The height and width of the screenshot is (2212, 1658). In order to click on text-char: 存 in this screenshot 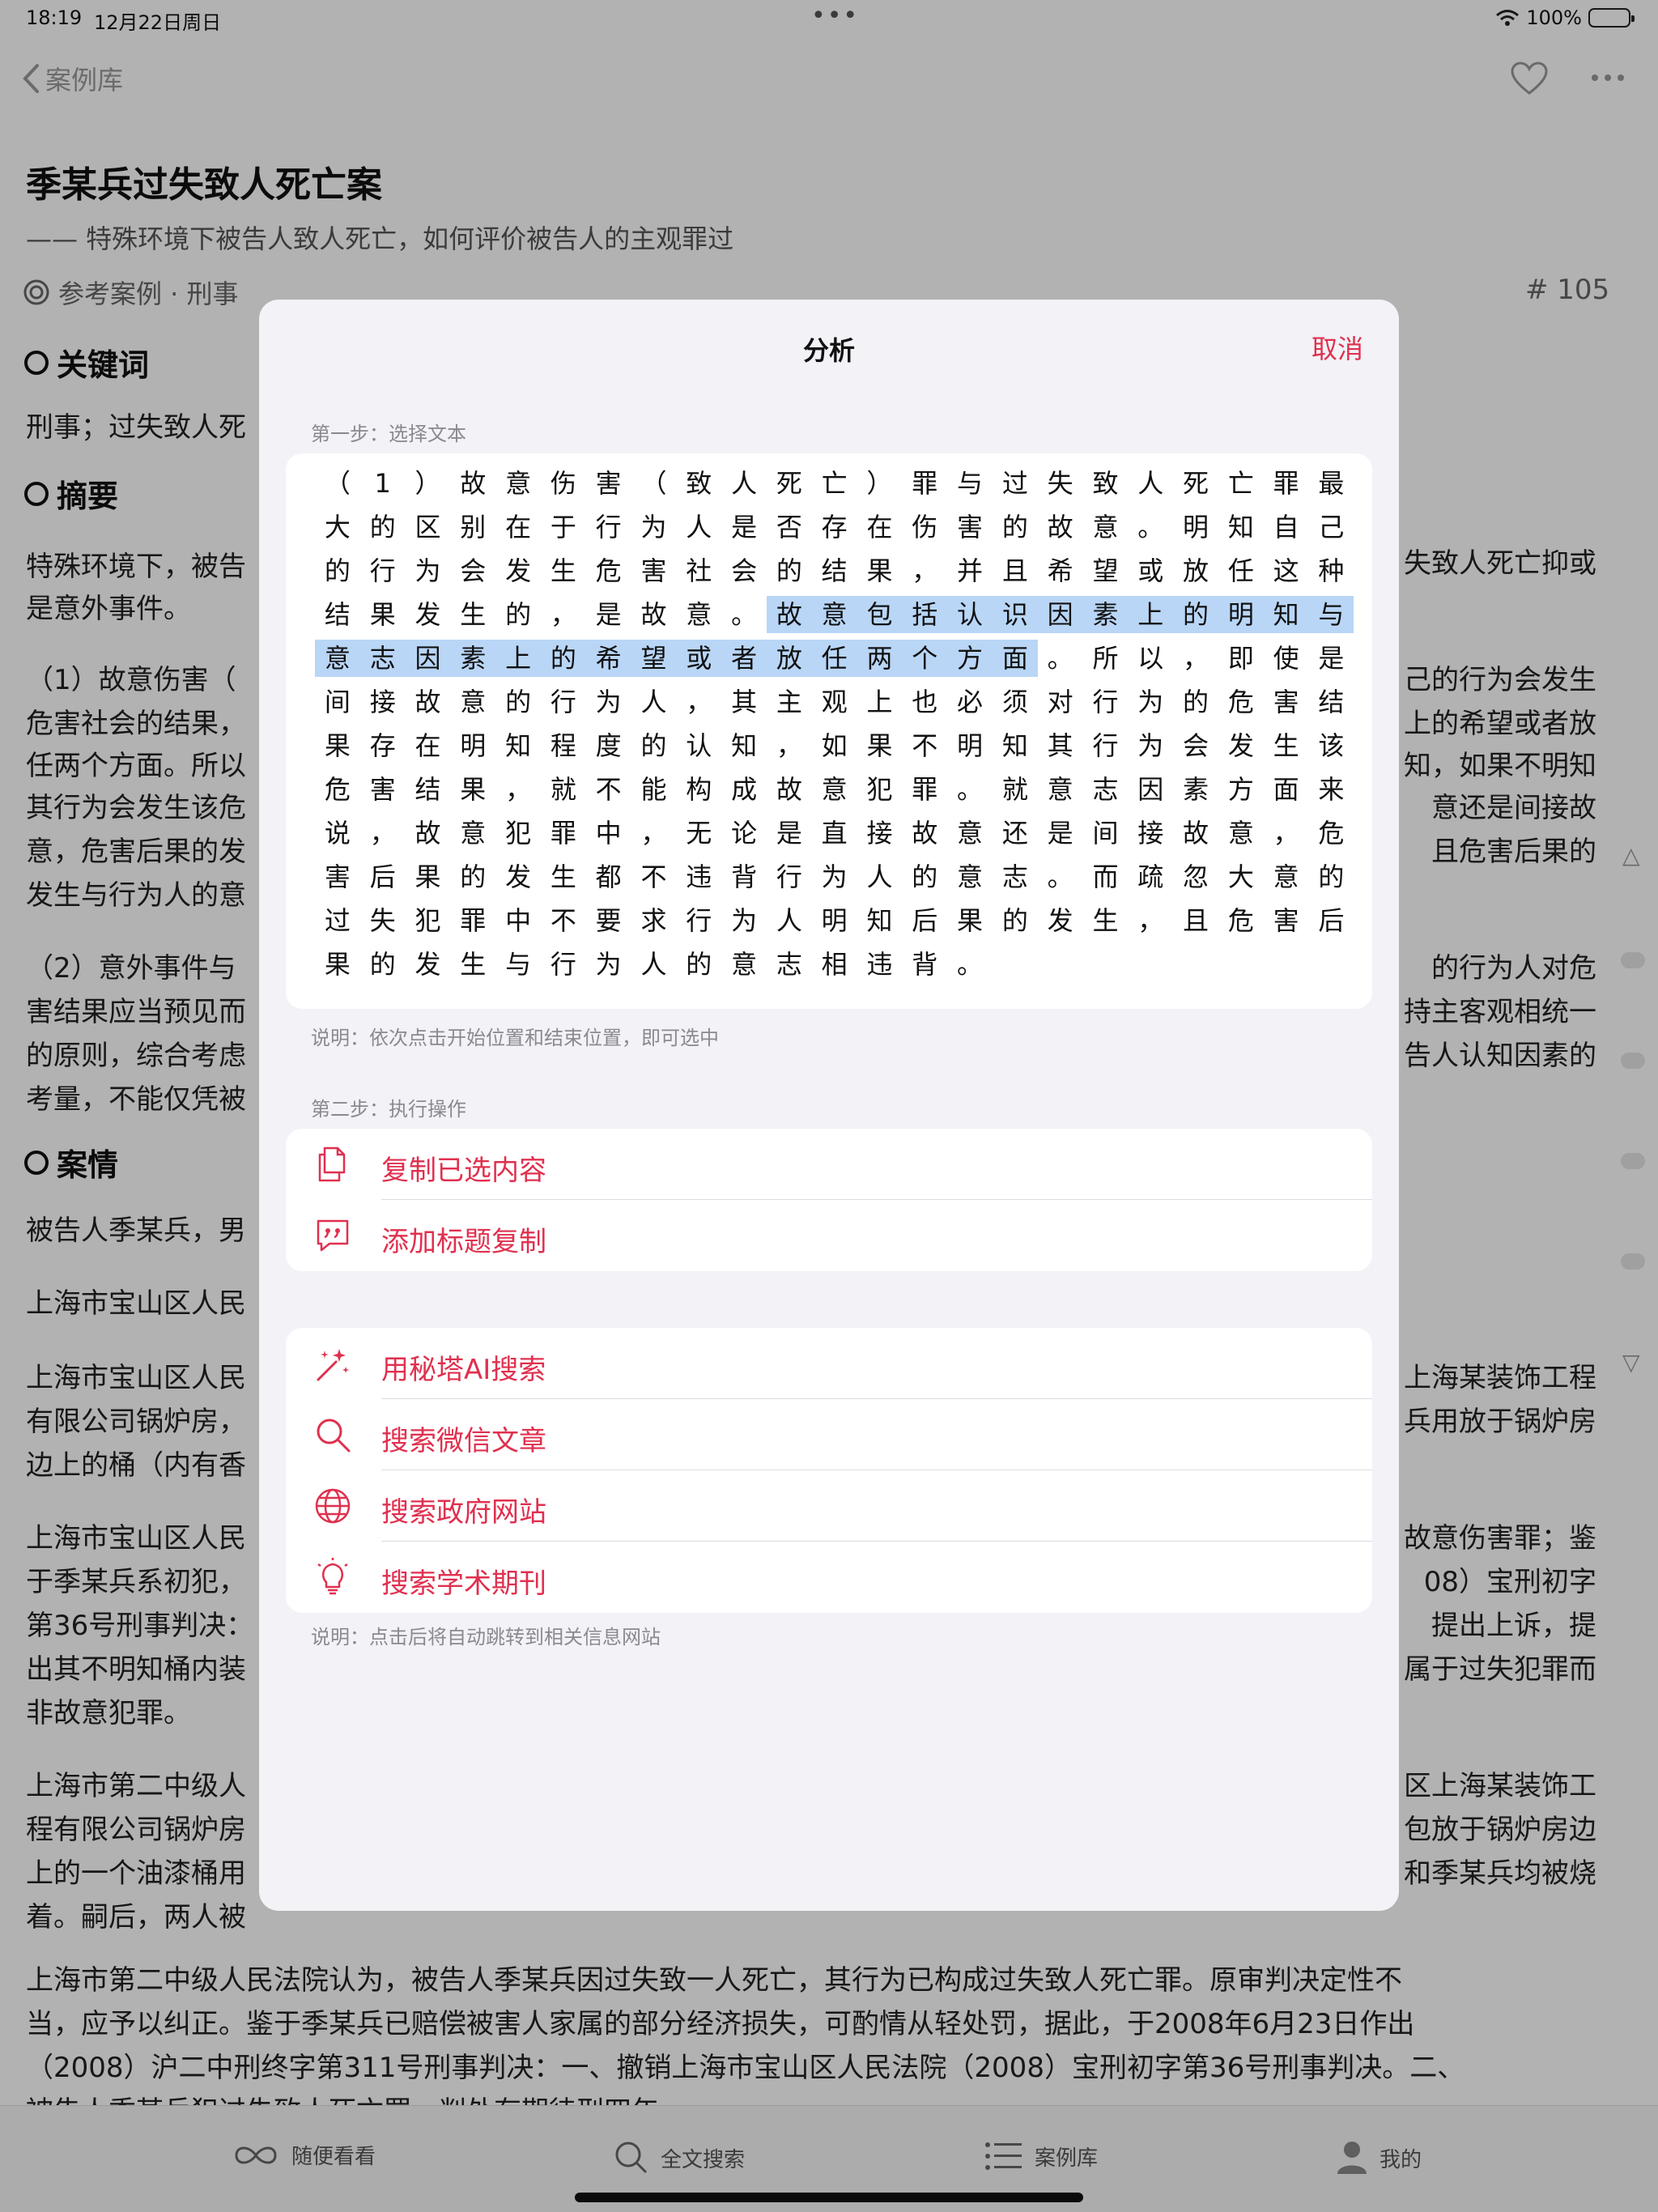, I will do `click(383, 745)`.